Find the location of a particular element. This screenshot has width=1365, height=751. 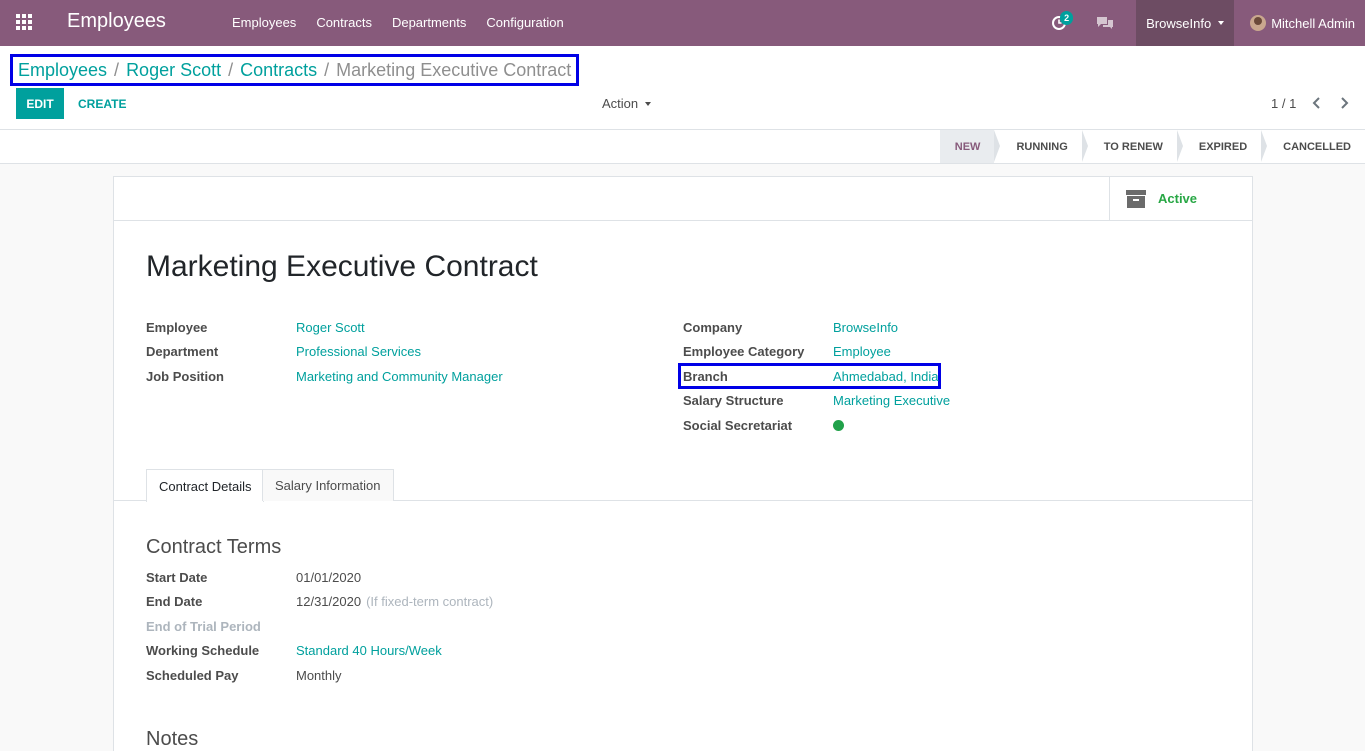

active-label: Active is located at coordinates (1178, 198).